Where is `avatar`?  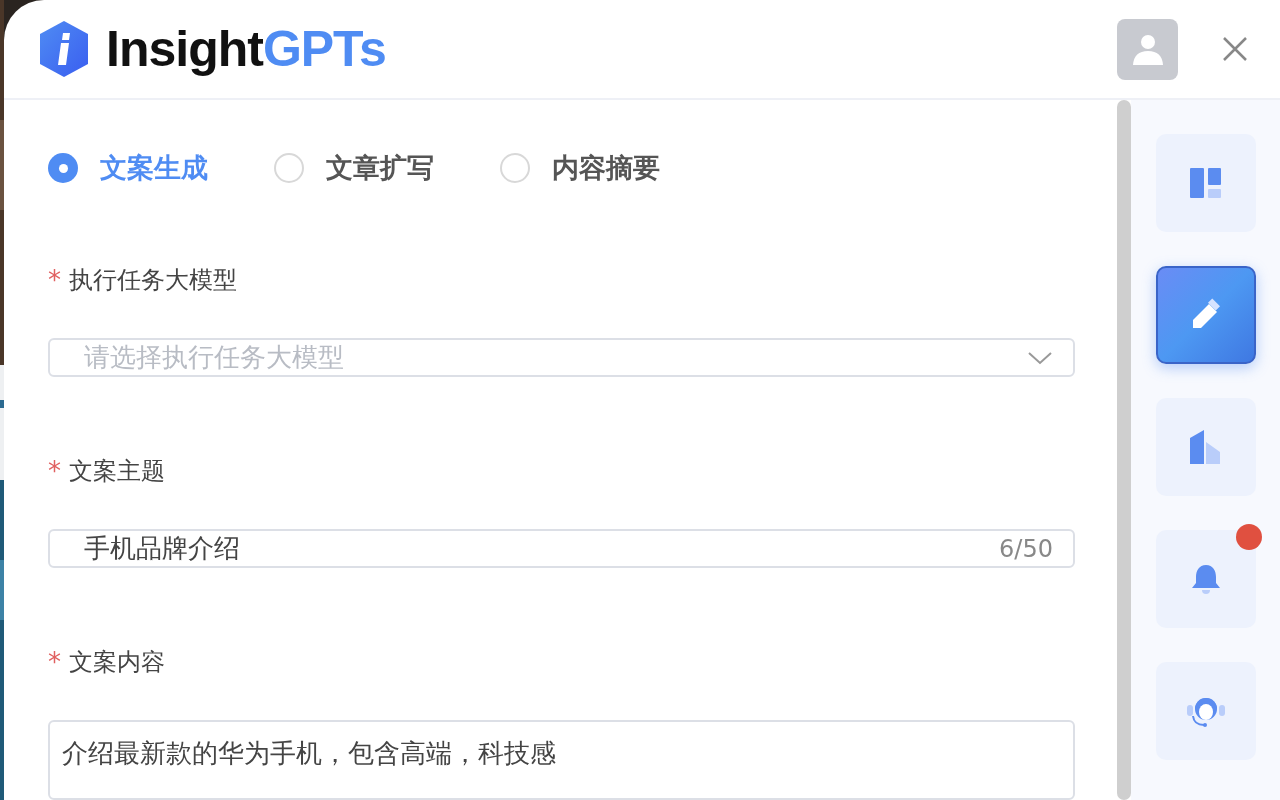 avatar is located at coordinates (1147, 49).